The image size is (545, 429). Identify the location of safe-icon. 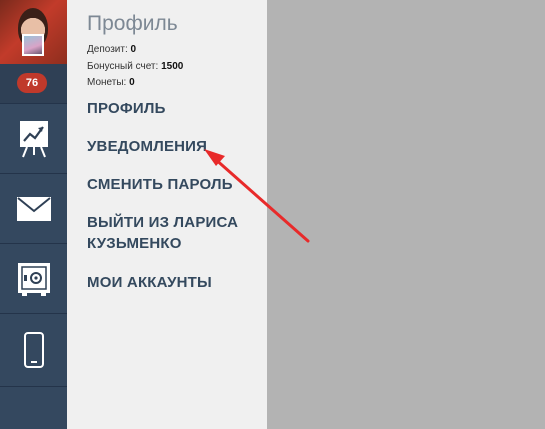
(33, 279).